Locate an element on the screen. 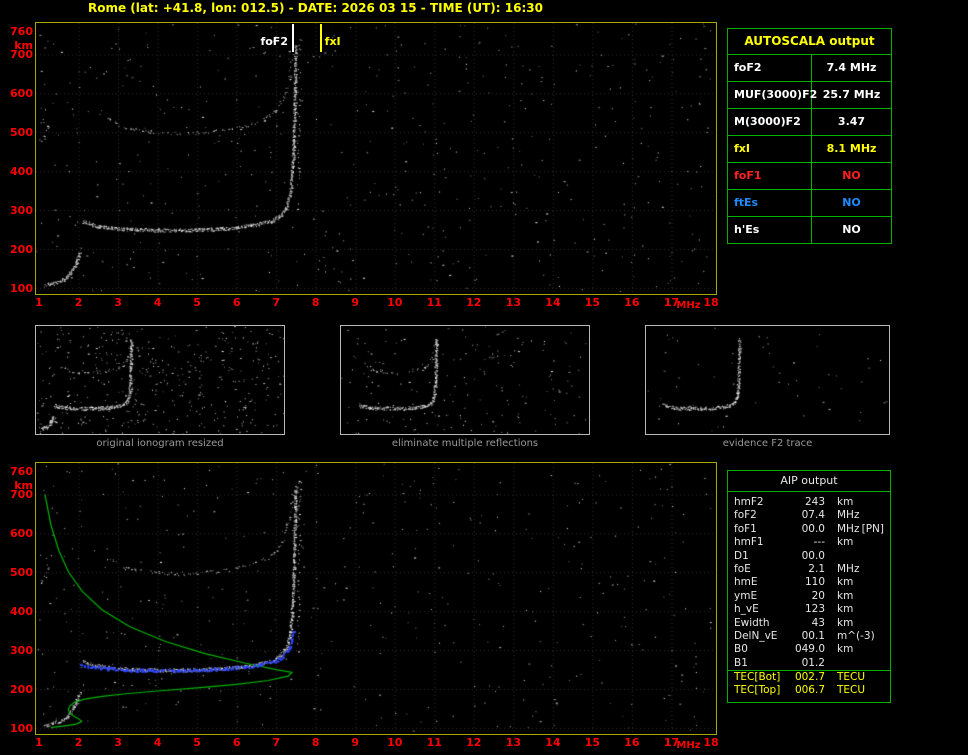 Image resolution: width=968 pixels, height=755 pixels. thumbnail-original-ionogram is located at coordinates (160, 380).